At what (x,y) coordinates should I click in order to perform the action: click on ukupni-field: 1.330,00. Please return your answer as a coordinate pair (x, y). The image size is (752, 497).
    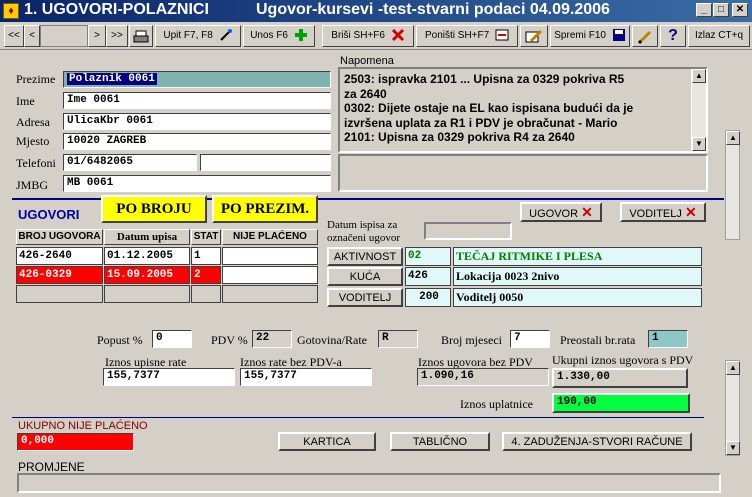
    Looking at the image, I should click on (620, 378).